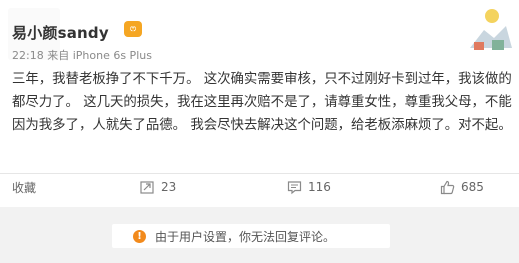 The image size is (519, 263). I want to click on comment-button: 116, so click(309, 187).